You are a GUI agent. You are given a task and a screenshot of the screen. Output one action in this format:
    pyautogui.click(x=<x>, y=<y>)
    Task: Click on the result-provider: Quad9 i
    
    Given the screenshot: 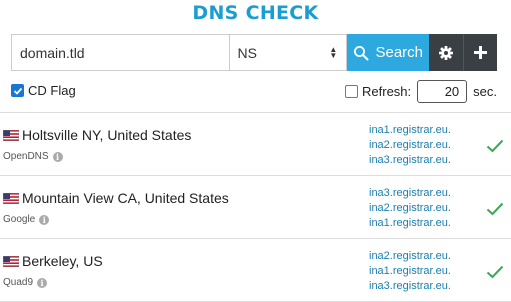 What is the action you would take?
    pyautogui.click(x=25, y=282)
    